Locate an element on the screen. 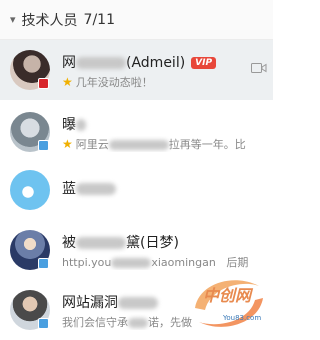 The height and width of the screenshot is (340, 320). avatar is located at coordinates (30, 190).